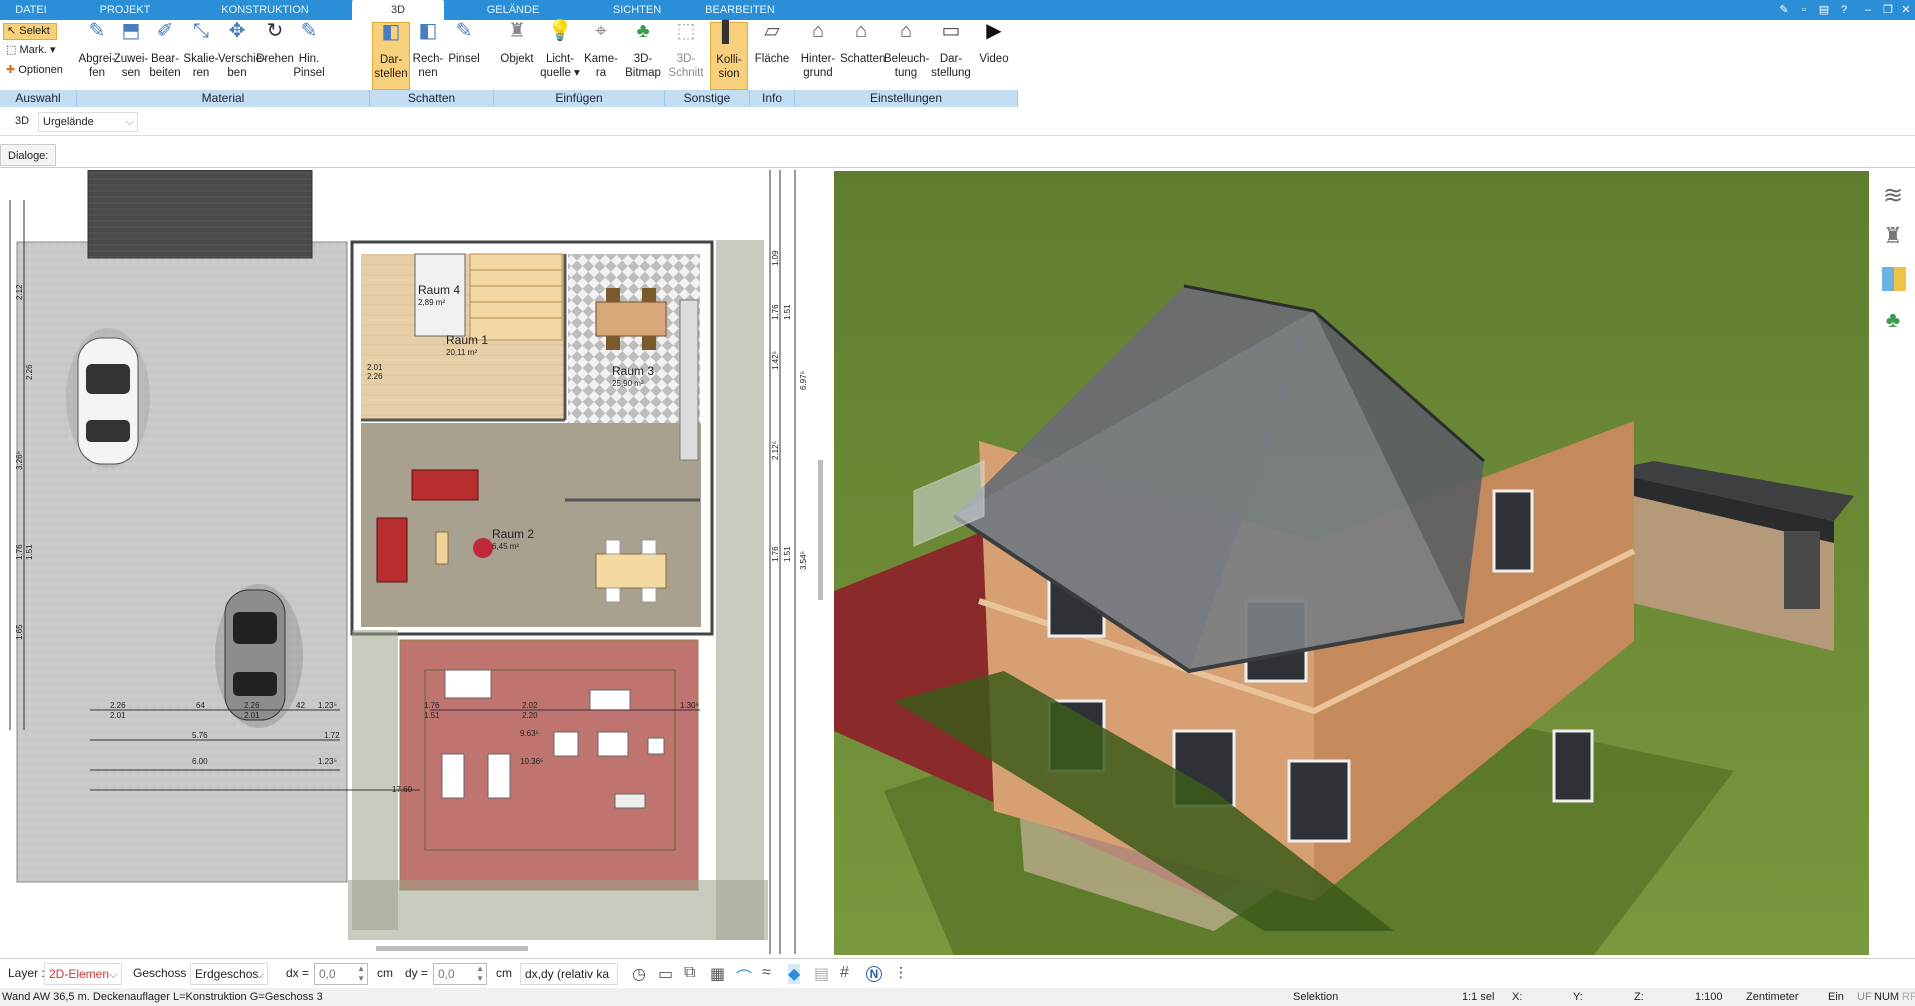 This screenshot has height=1006, width=1915. I want to click on display-monitor-button: ▭ Dar-stellung, so click(951, 55).